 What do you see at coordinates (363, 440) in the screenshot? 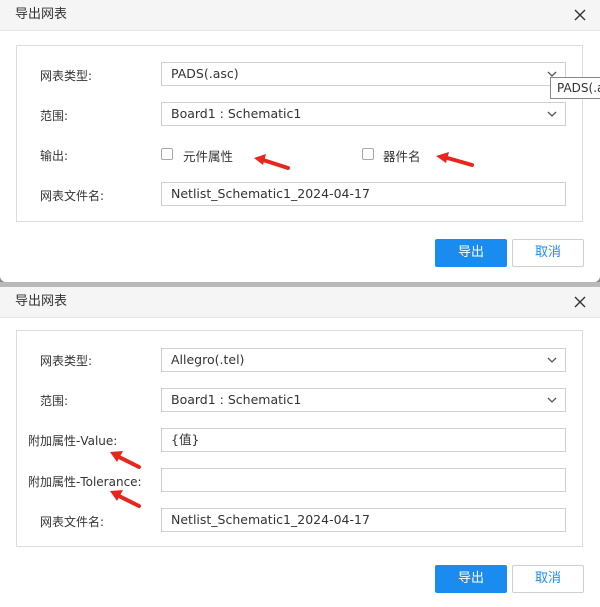
I see `value-attribute-input: {值}` at bounding box center [363, 440].